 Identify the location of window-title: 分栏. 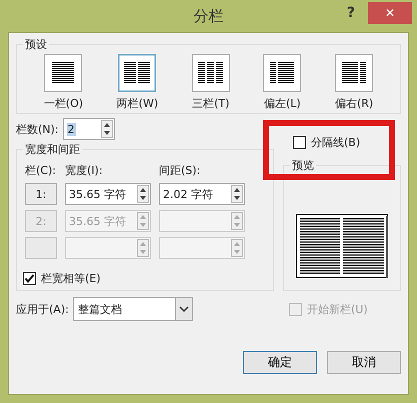
(209, 16).